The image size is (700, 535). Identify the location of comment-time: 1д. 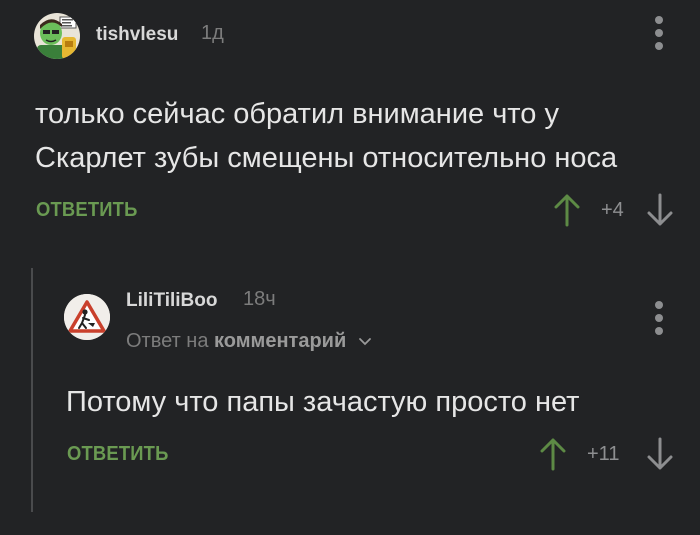
(212, 33).